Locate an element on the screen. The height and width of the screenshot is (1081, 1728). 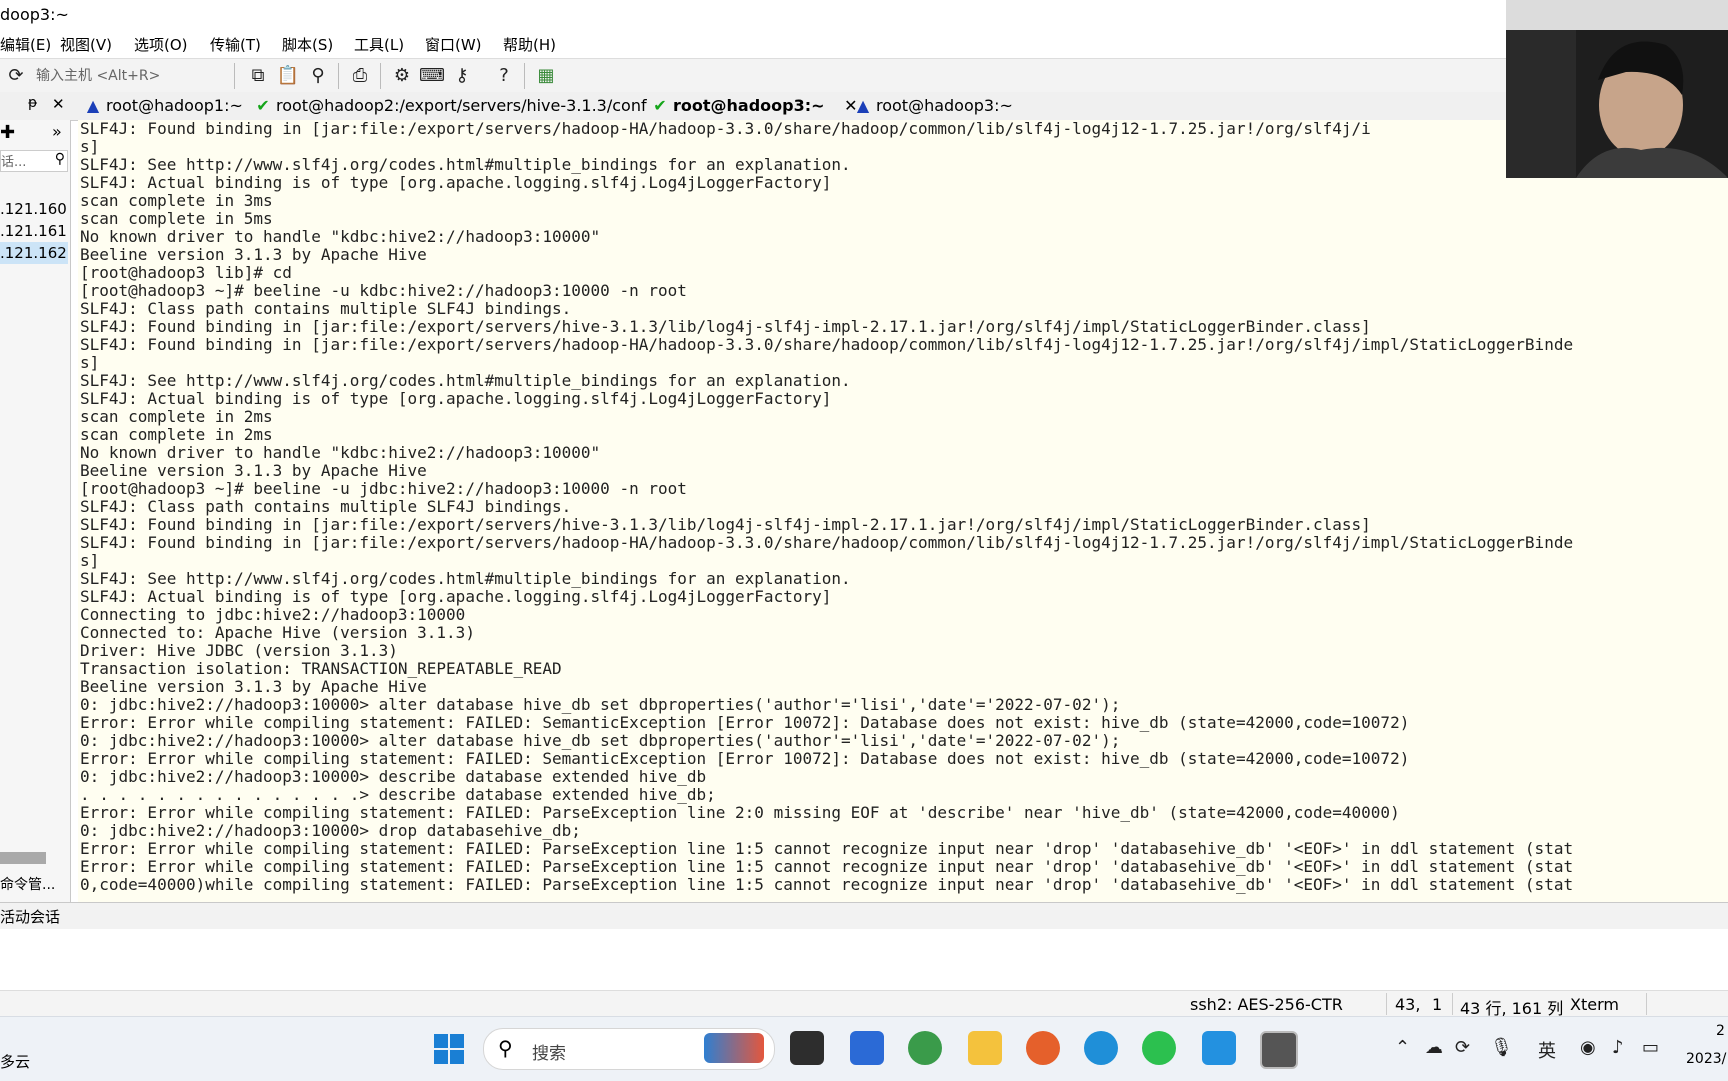
reconnect-icon: ⟳ is located at coordinates (16, 75).